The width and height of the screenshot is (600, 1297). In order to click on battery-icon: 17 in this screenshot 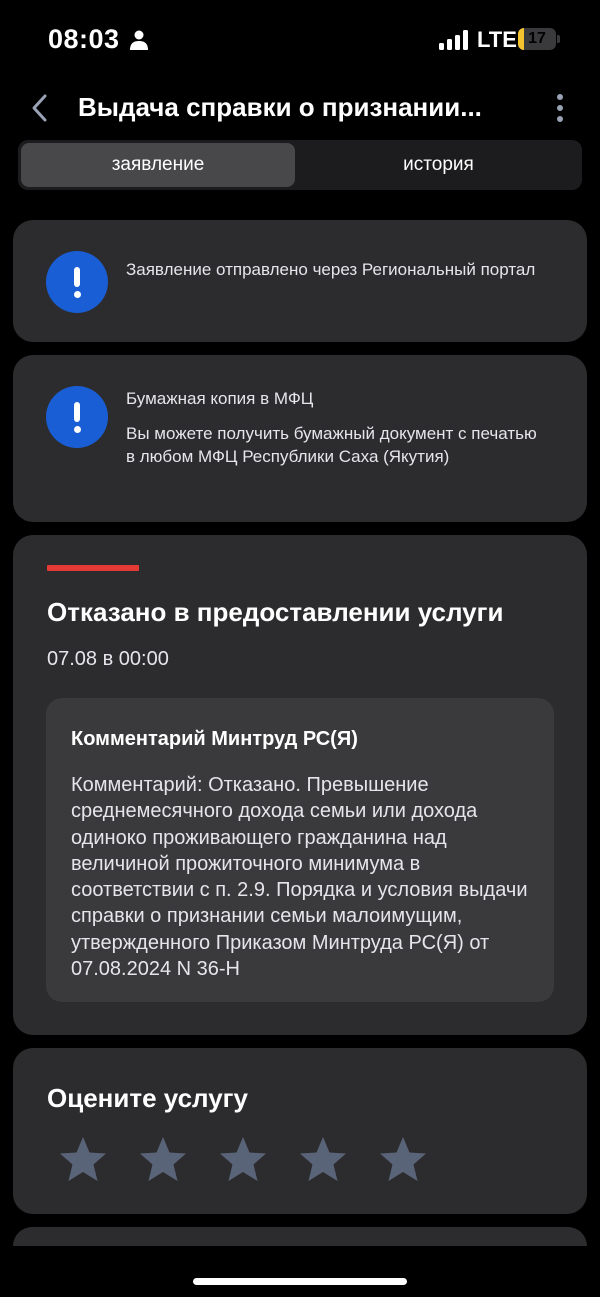, I will do `click(539, 39)`.